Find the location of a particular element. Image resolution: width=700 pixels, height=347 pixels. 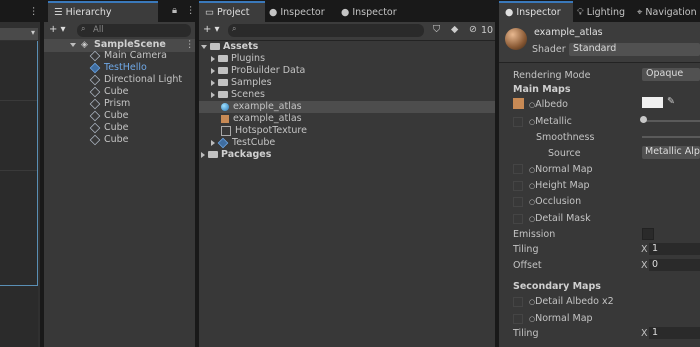

metallic-texture-slot is located at coordinates (518, 122).